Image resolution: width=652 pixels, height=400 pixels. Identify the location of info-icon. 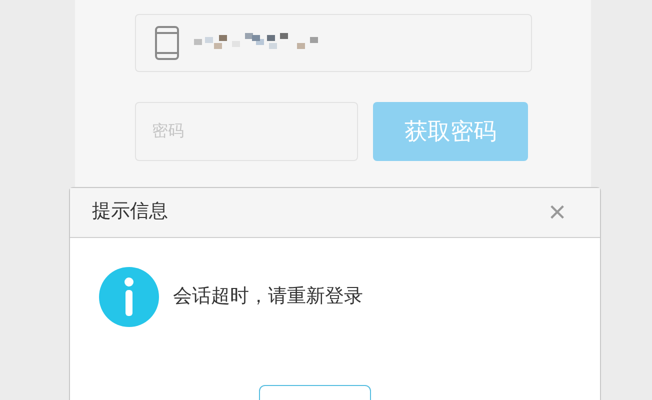
(129, 297).